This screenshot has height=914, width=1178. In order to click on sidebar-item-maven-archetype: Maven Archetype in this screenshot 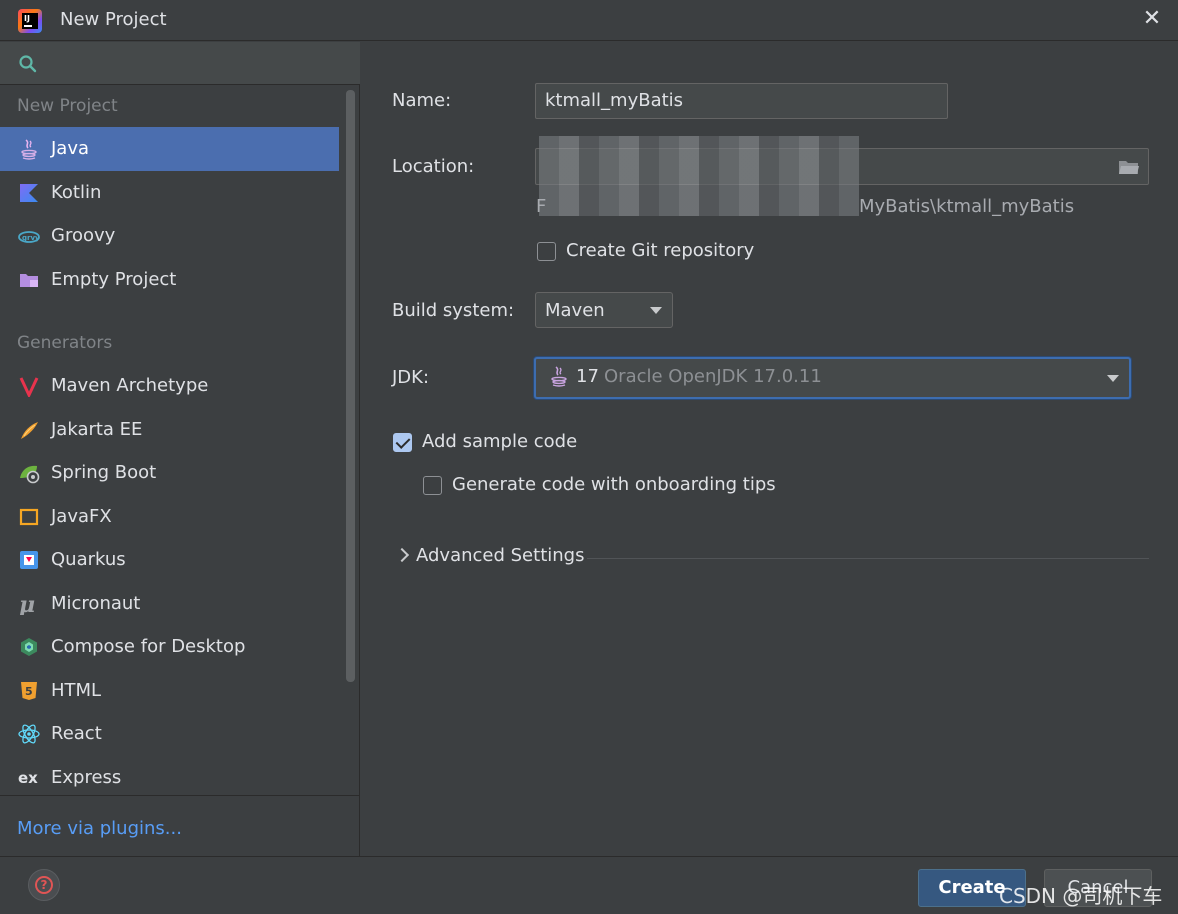, I will do `click(169, 386)`.